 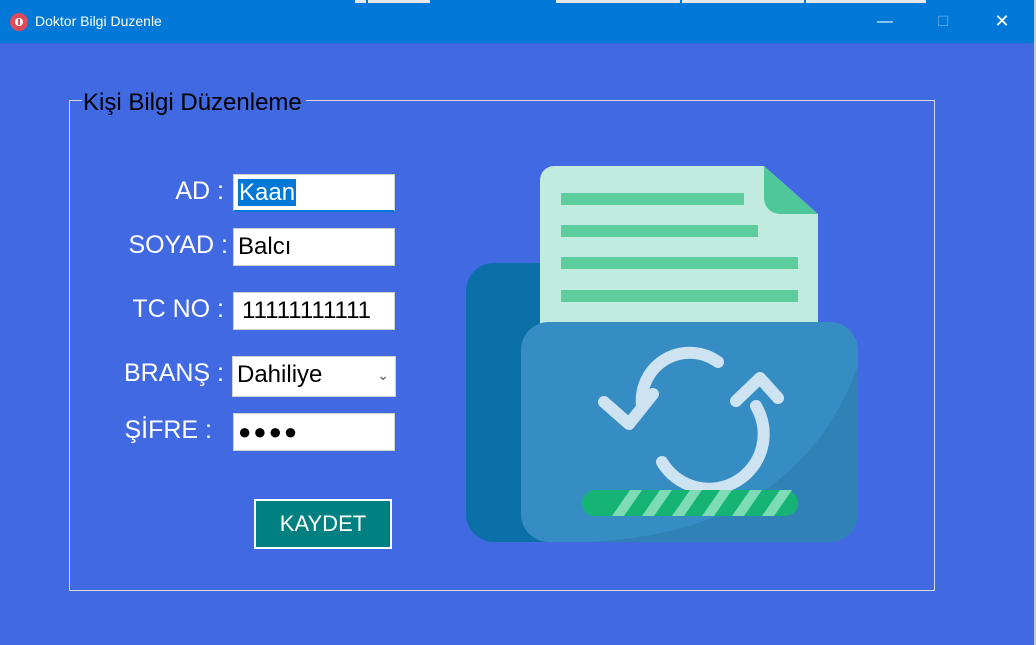 What do you see at coordinates (173, 373) in the screenshot?
I see `brans-label: BRANŞ :` at bounding box center [173, 373].